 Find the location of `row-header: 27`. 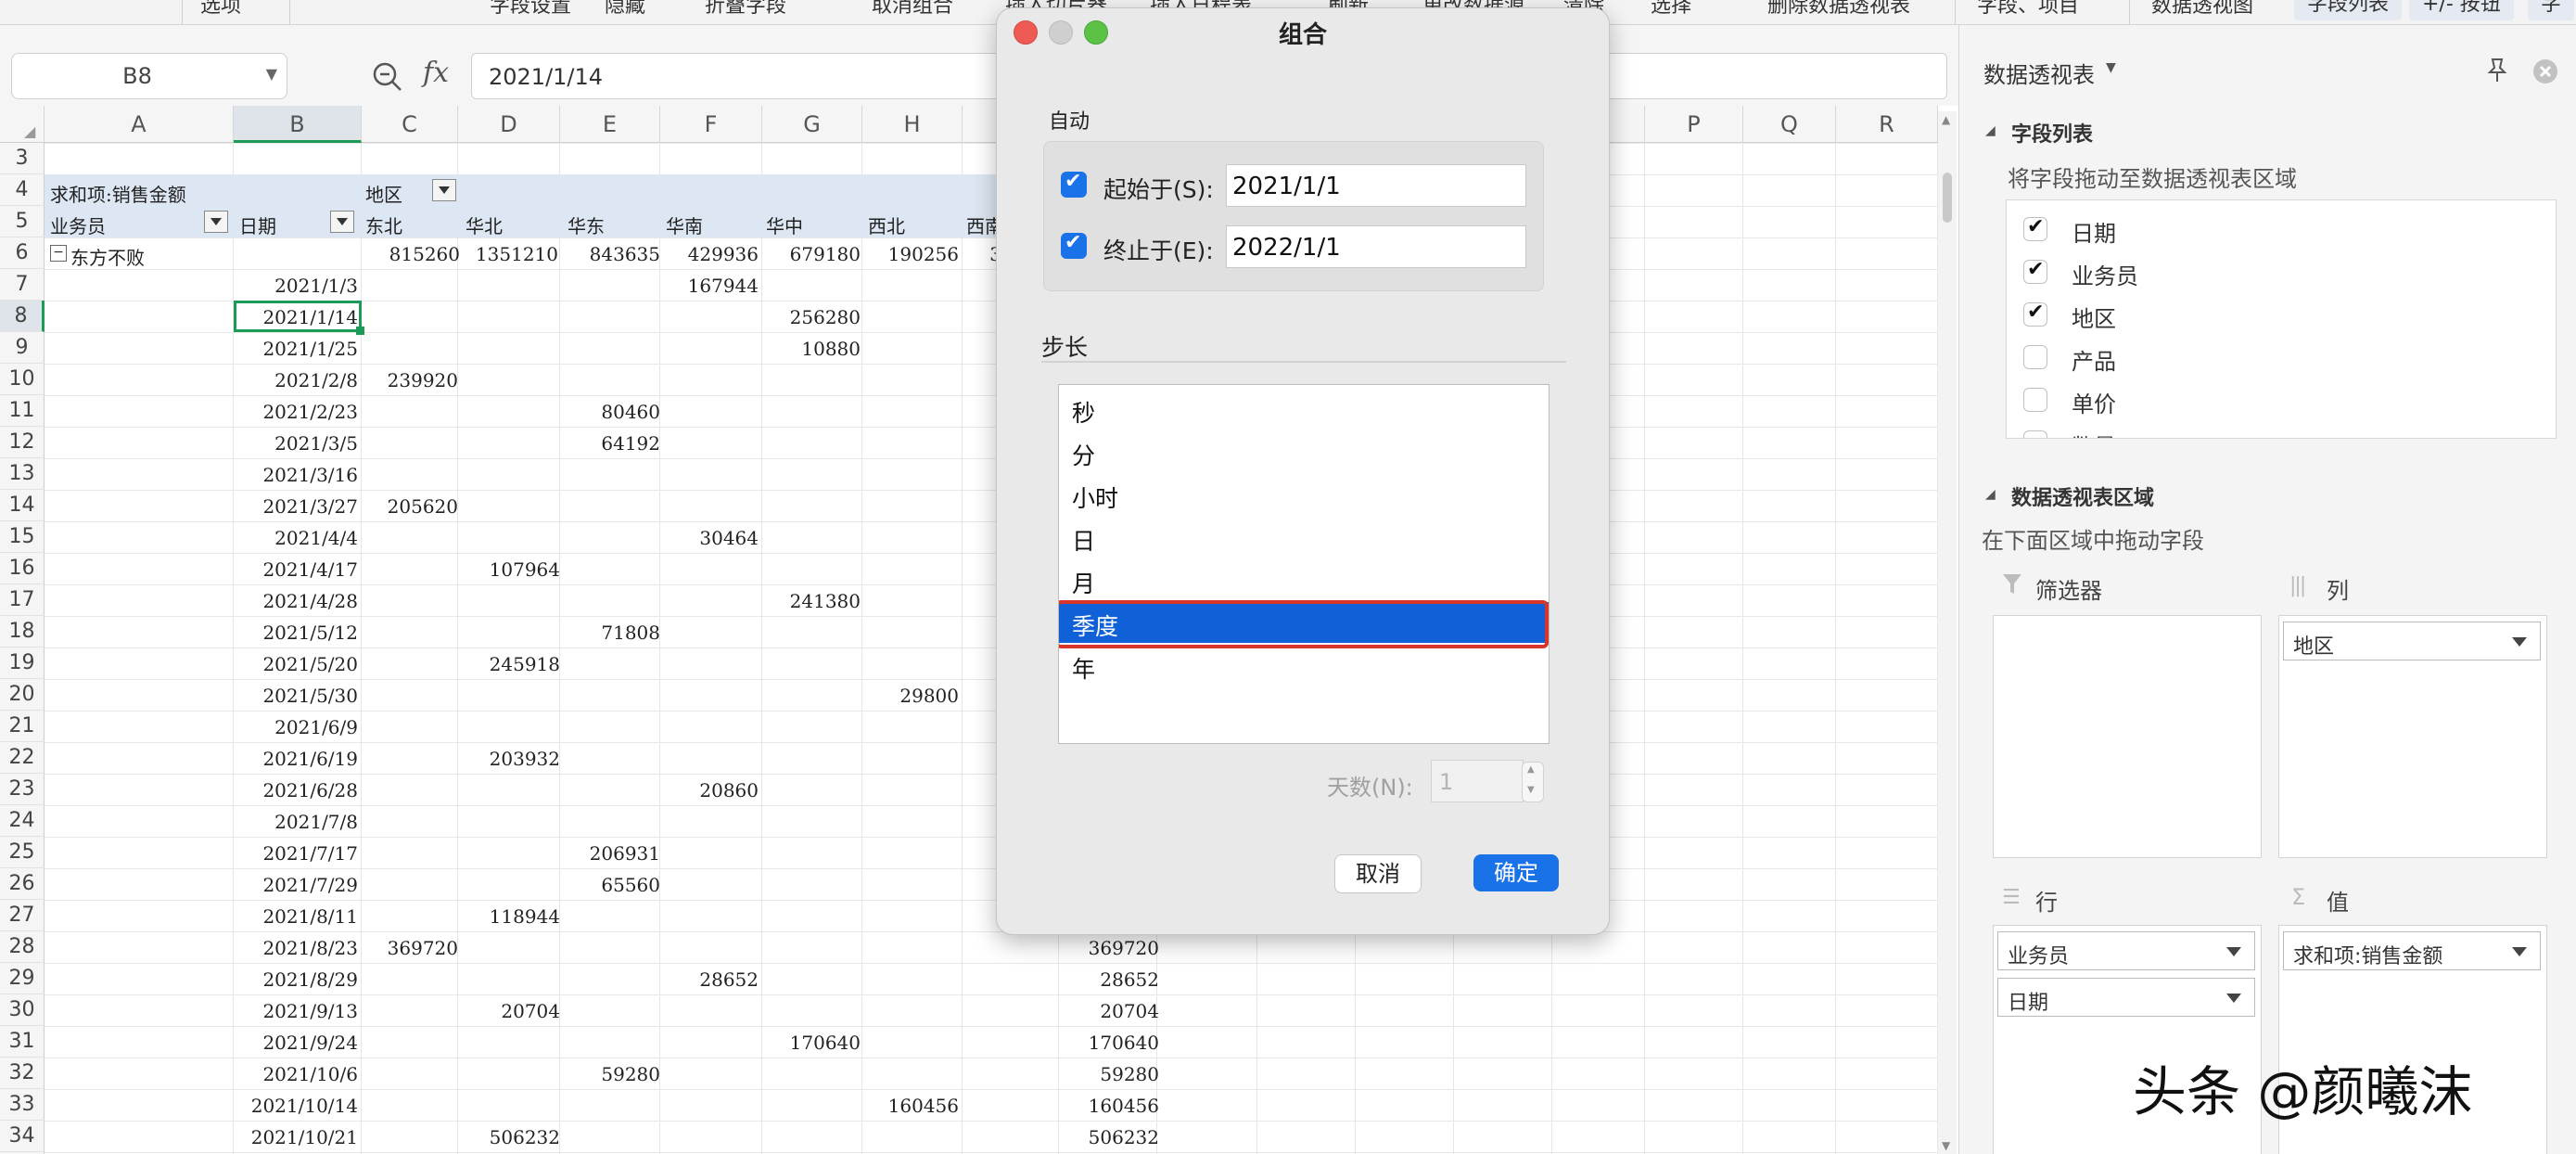

row-header: 27 is located at coordinates (22, 915).